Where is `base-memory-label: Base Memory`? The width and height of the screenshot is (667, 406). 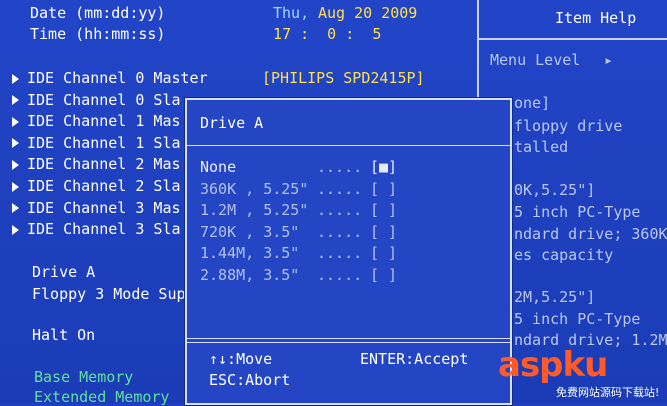
base-memory-label: Base Memory is located at coordinates (84, 377).